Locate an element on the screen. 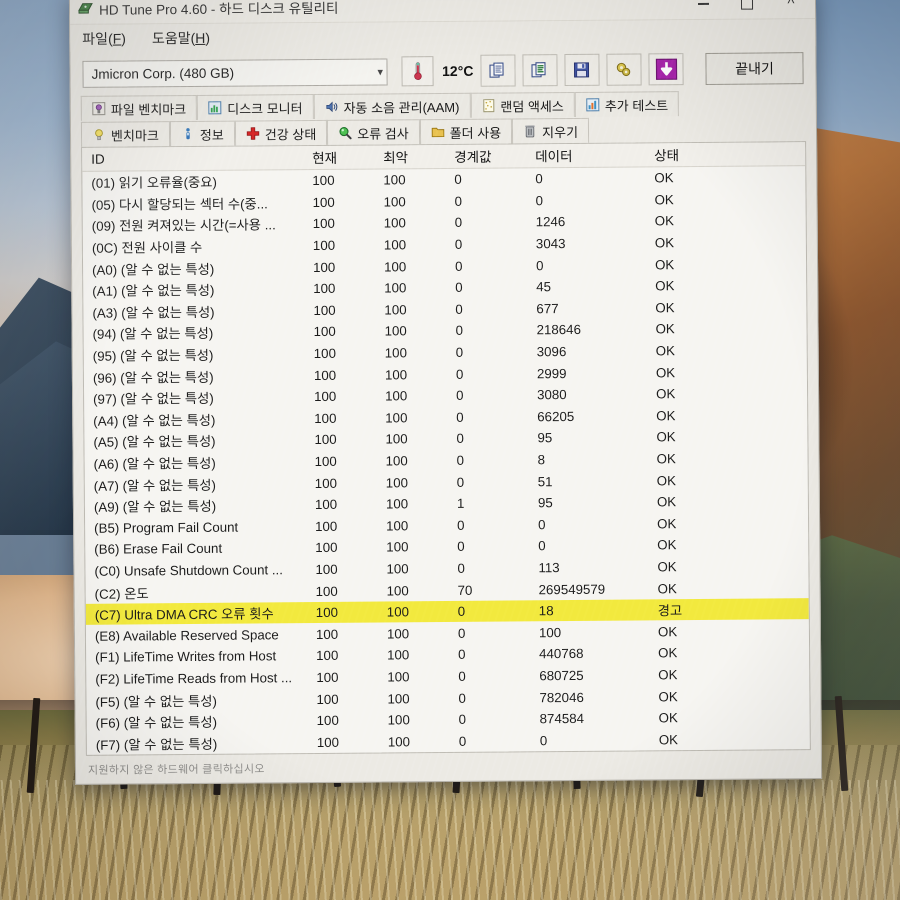  temperature-value: 12°C is located at coordinates (458, 71).